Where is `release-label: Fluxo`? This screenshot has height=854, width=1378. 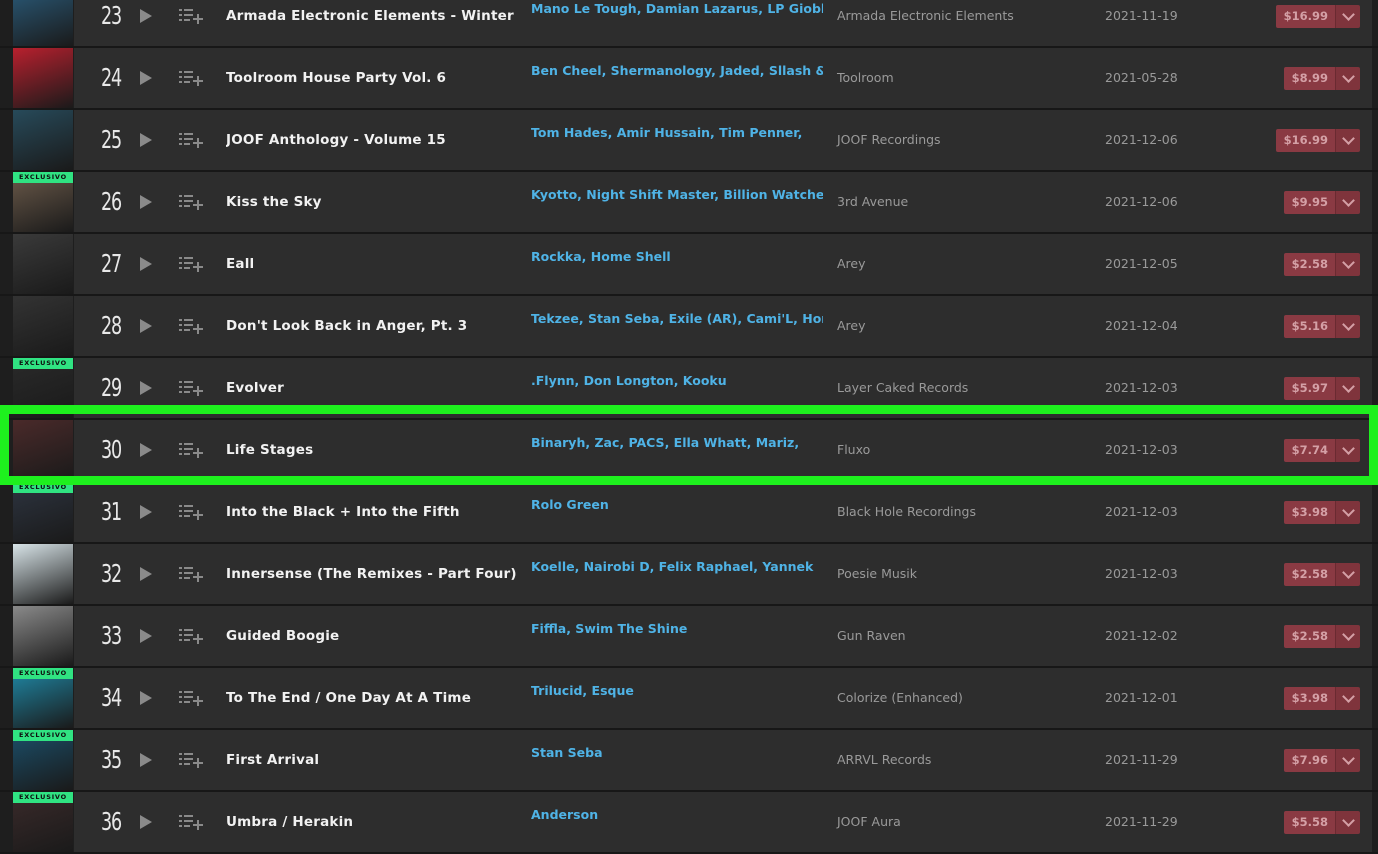
release-label: Fluxo is located at coordinates (853, 450).